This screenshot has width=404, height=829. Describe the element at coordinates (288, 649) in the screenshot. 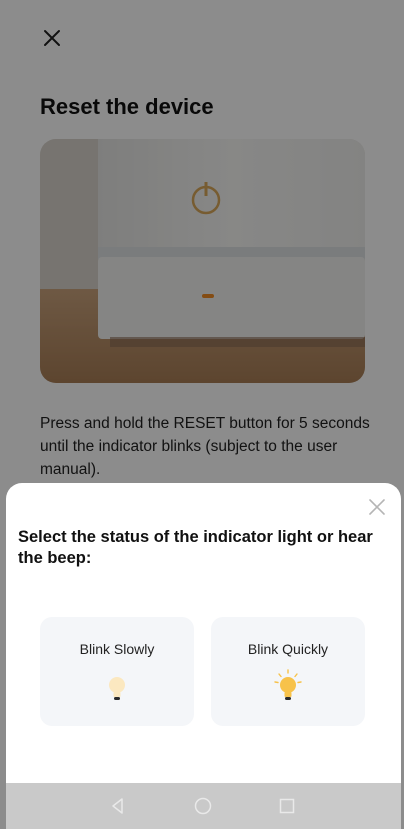

I see `option-label: Blink Quickly` at that location.